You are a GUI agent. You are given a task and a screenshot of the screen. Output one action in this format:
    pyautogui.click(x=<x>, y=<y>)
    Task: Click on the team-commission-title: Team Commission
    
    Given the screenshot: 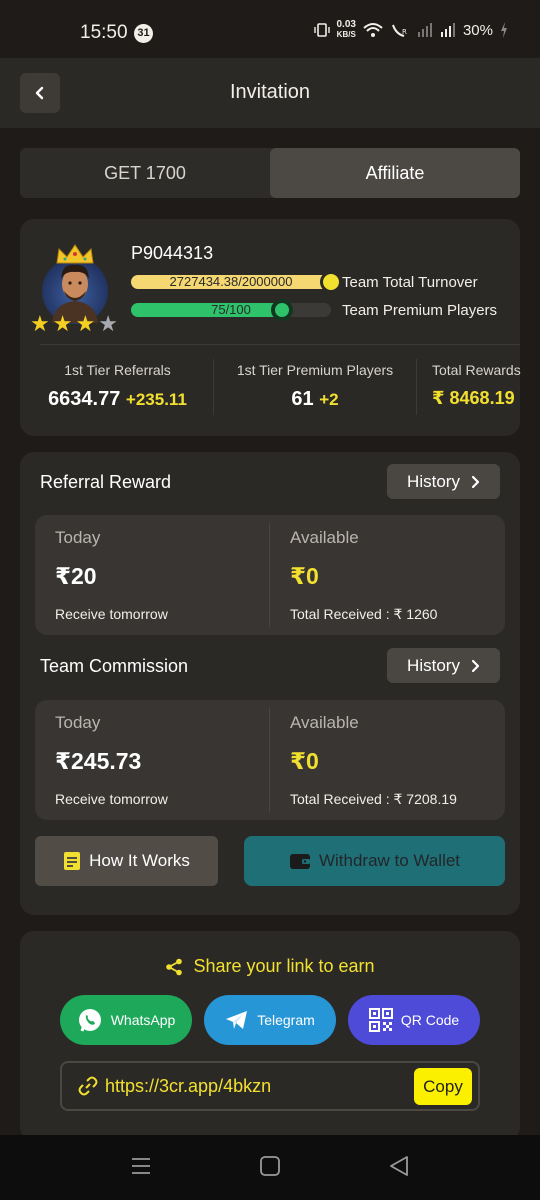 What is the action you would take?
    pyautogui.click(x=114, y=666)
    